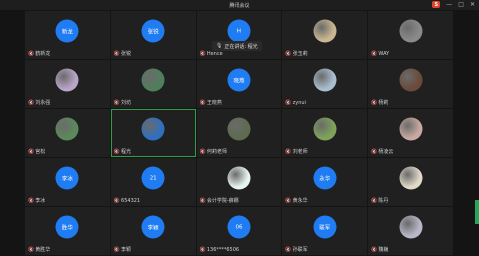  What do you see at coordinates (449, 4) in the screenshot?
I see `minimize-icon: —` at bounding box center [449, 4].